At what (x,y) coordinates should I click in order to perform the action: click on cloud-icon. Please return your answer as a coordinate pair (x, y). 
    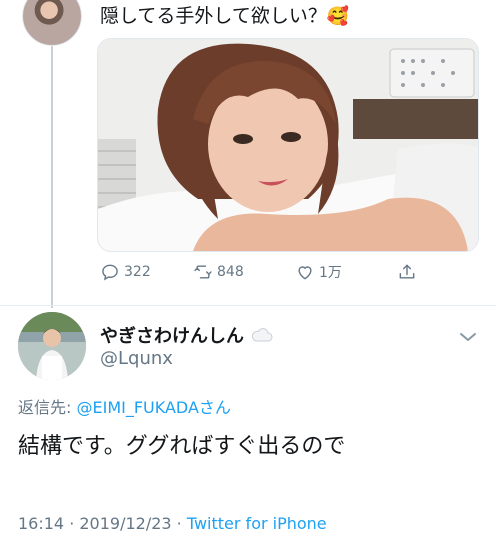
    Looking at the image, I should click on (262, 335).